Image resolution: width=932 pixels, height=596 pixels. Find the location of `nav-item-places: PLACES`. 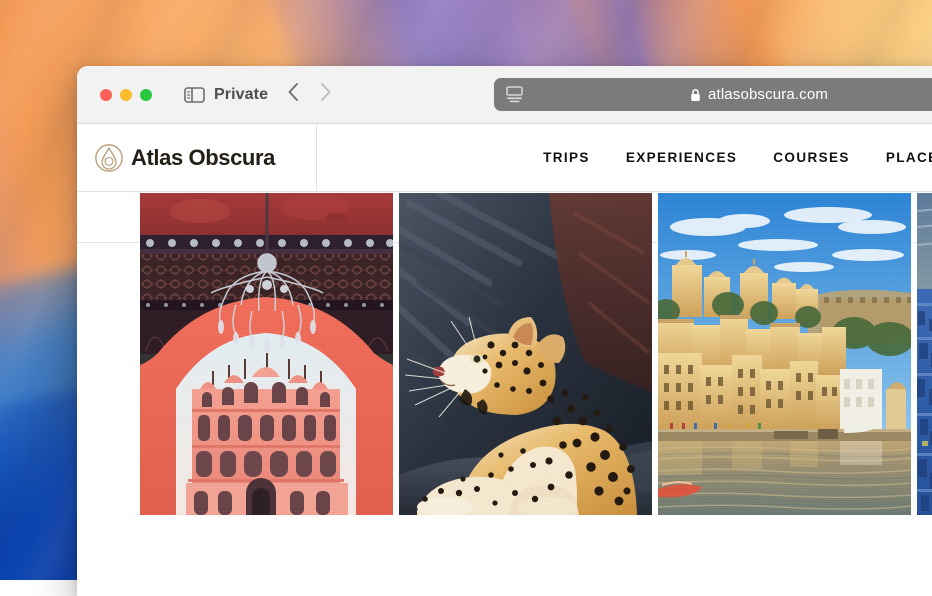

nav-item-places: PLACES is located at coordinates (909, 157).